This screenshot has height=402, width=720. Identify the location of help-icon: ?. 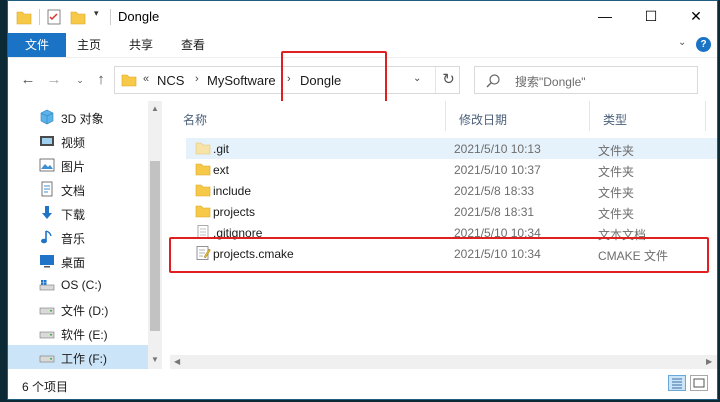
(703, 44).